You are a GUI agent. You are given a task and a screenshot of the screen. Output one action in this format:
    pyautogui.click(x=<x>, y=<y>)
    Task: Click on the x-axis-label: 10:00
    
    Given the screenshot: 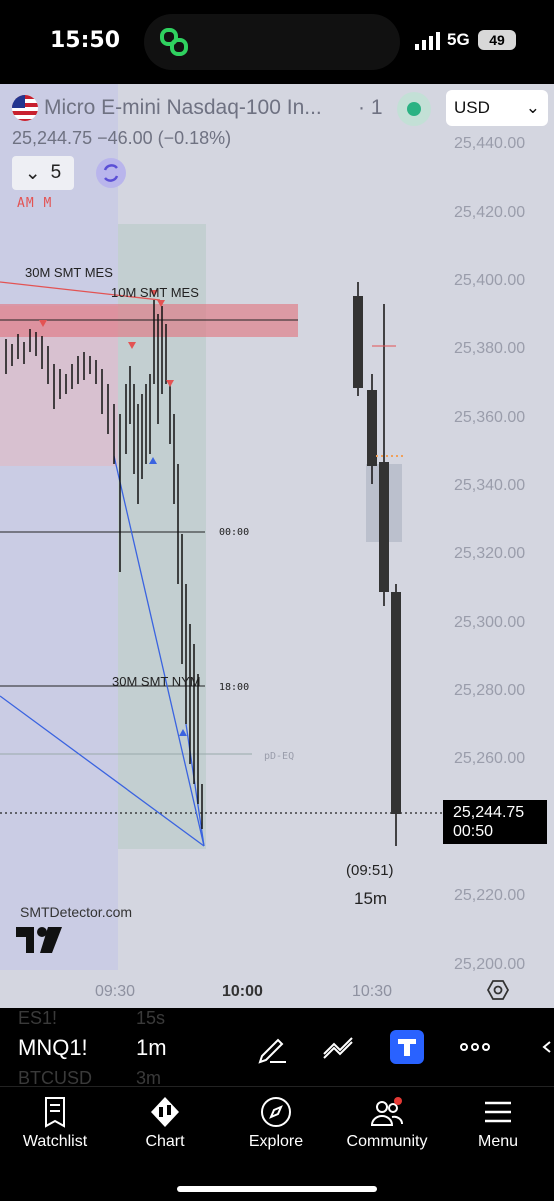 What is the action you would take?
    pyautogui.click(x=242, y=991)
    